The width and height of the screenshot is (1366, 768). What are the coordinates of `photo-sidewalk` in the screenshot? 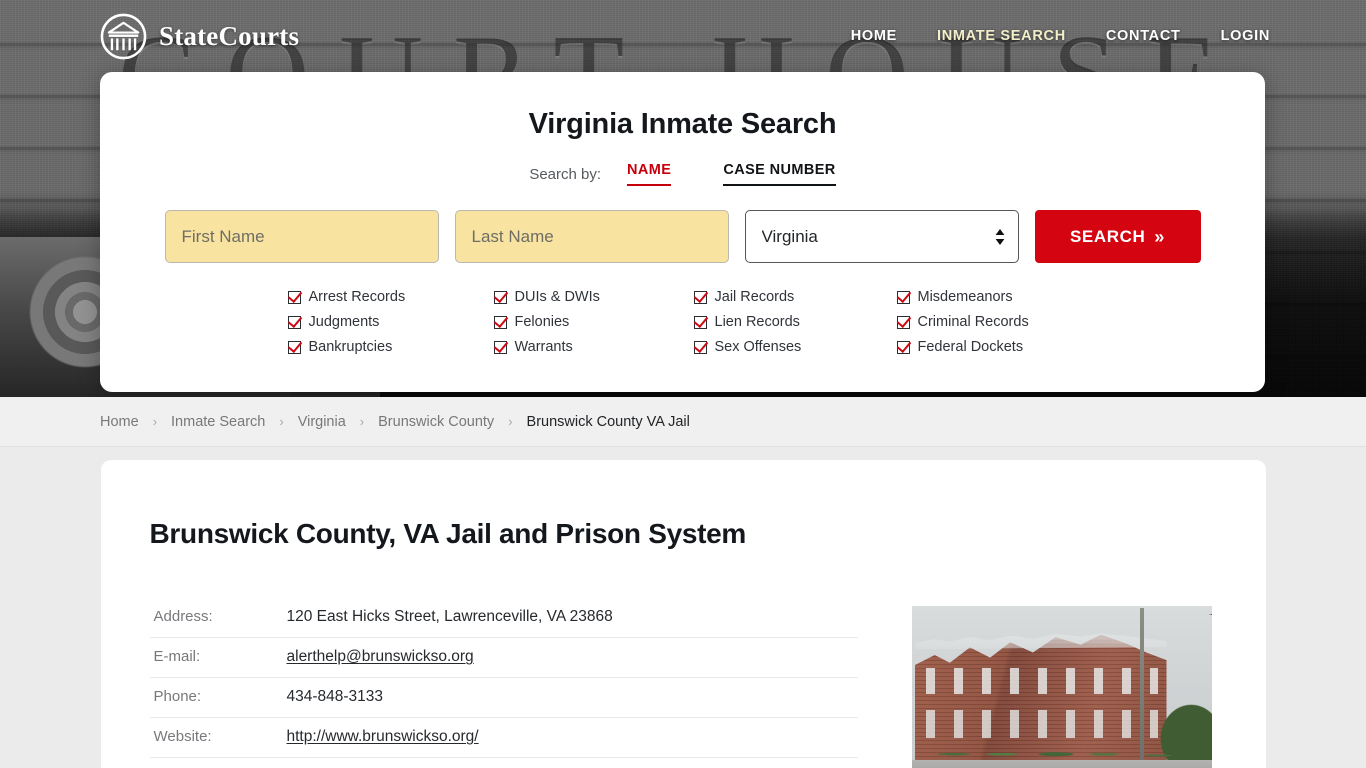 It's located at (1061, 764).